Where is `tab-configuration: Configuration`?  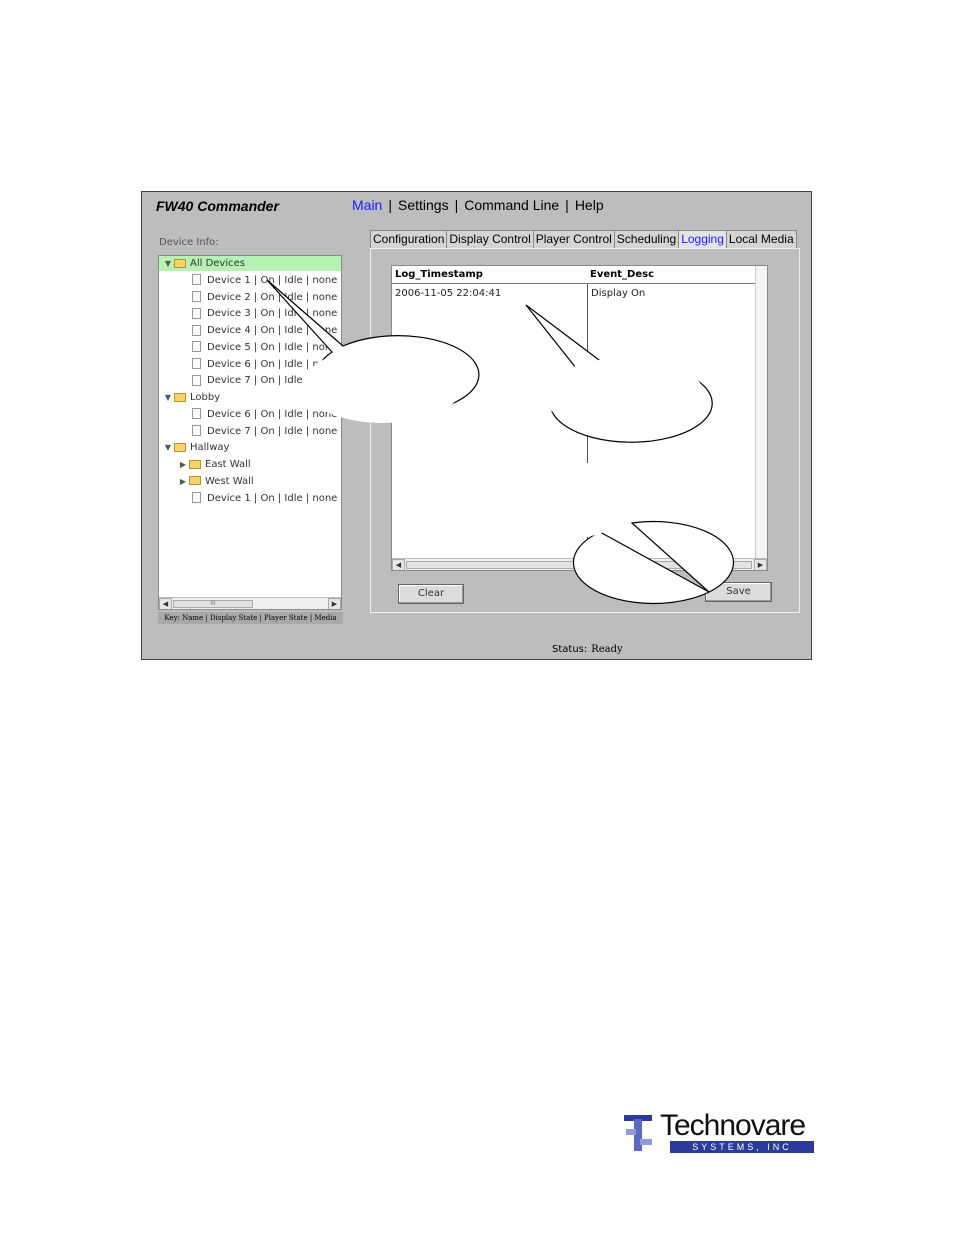
tab-configuration: Configuration is located at coordinates (409, 239).